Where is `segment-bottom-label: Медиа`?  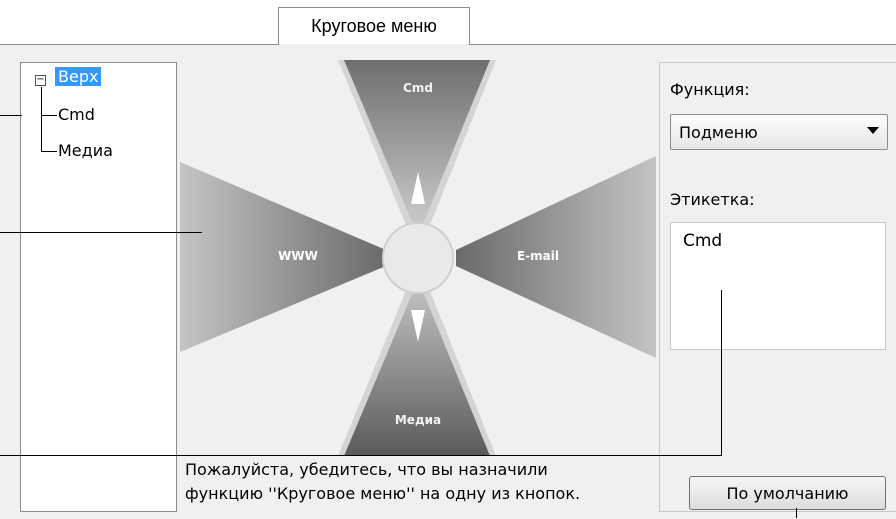 segment-bottom-label: Медиа is located at coordinates (418, 420).